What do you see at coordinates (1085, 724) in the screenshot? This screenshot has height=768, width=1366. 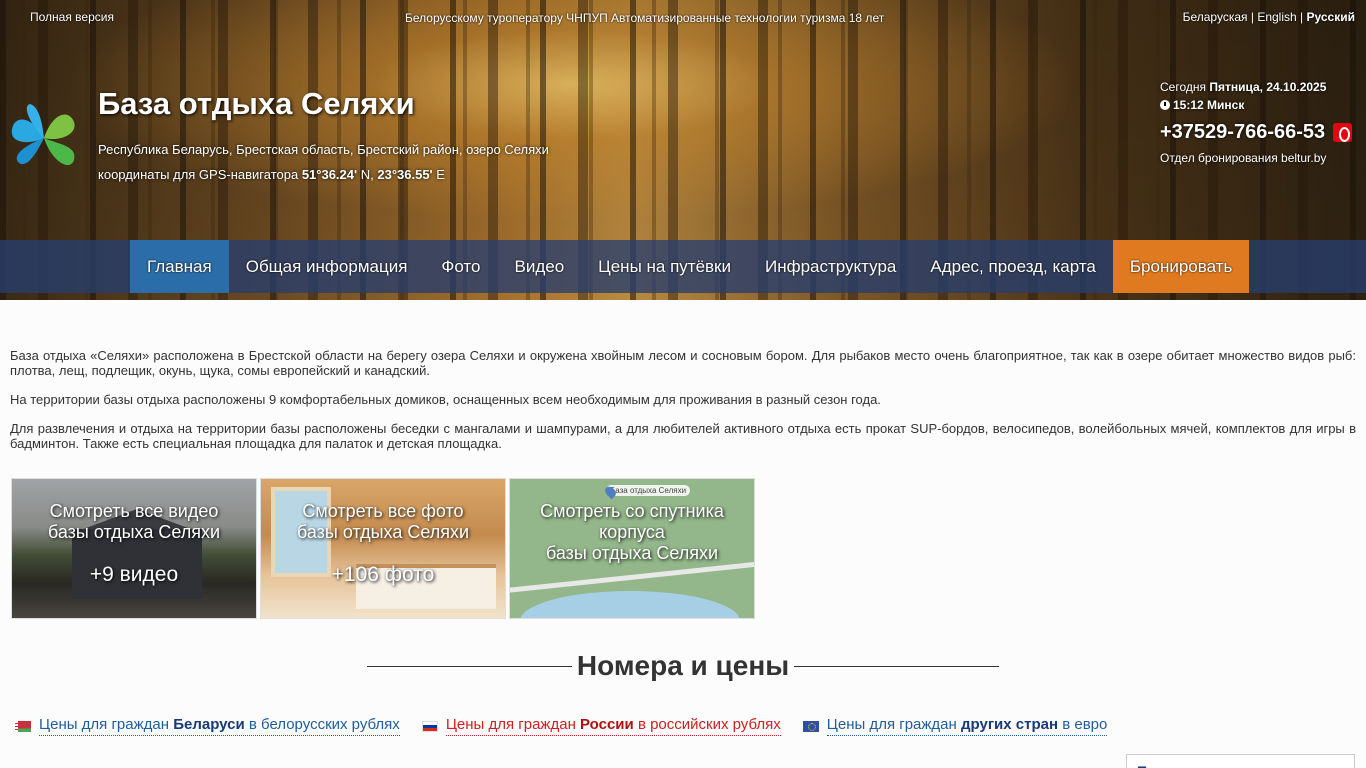 I see `link-text: в евро` at bounding box center [1085, 724].